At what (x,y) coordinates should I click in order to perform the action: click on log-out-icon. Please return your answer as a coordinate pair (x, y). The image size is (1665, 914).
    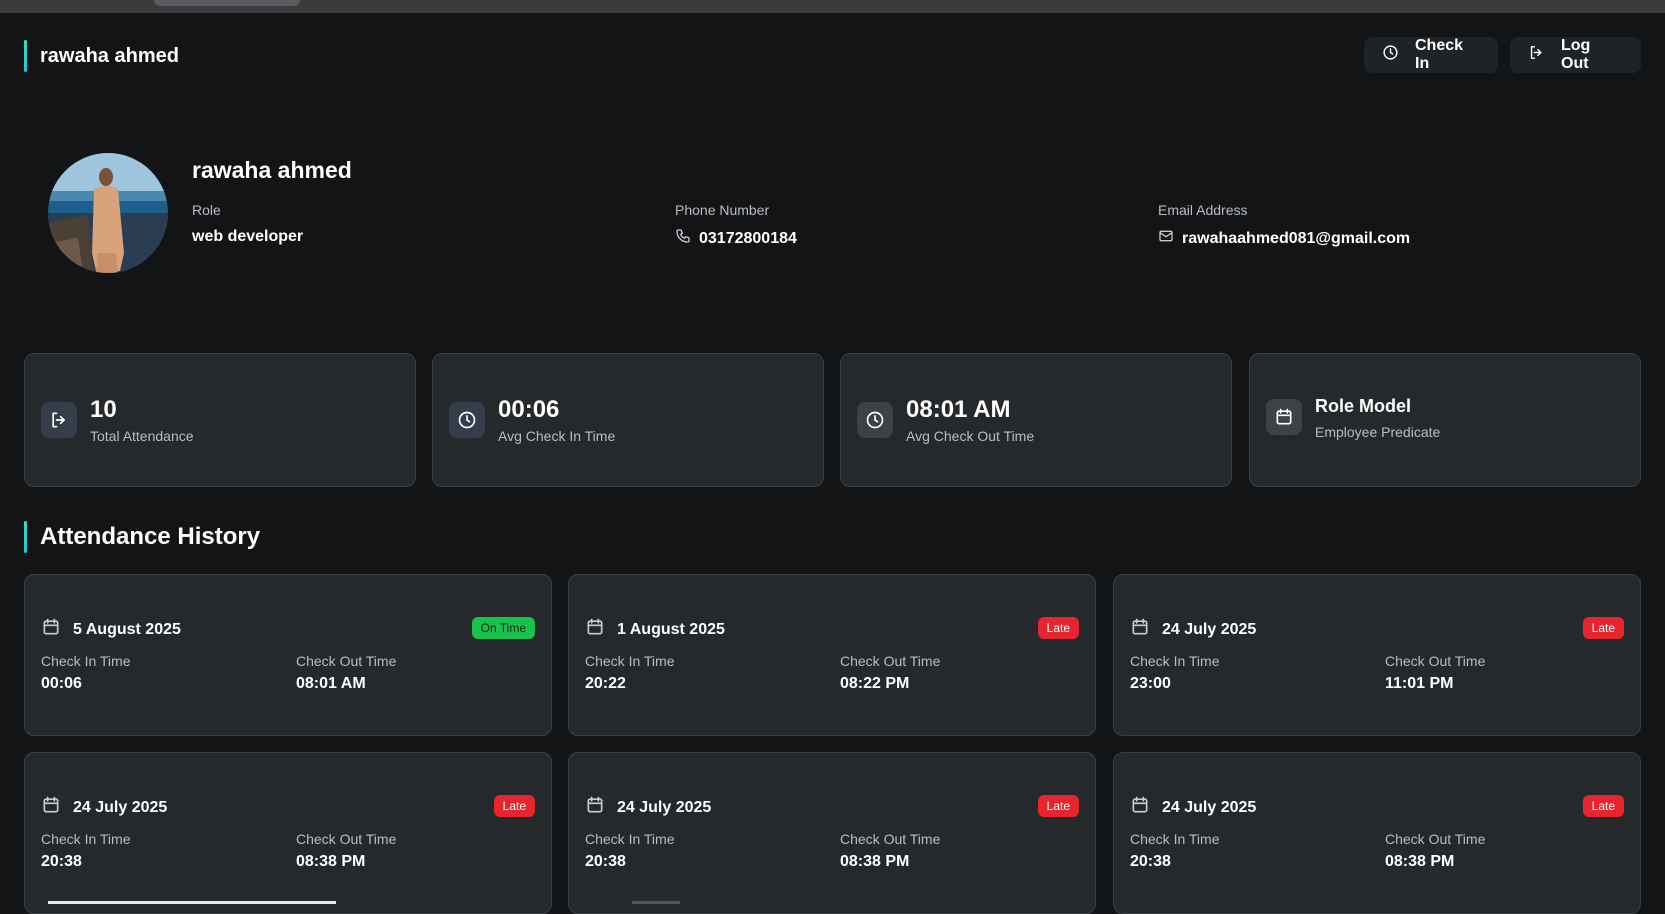
    Looking at the image, I should click on (1536, 55).